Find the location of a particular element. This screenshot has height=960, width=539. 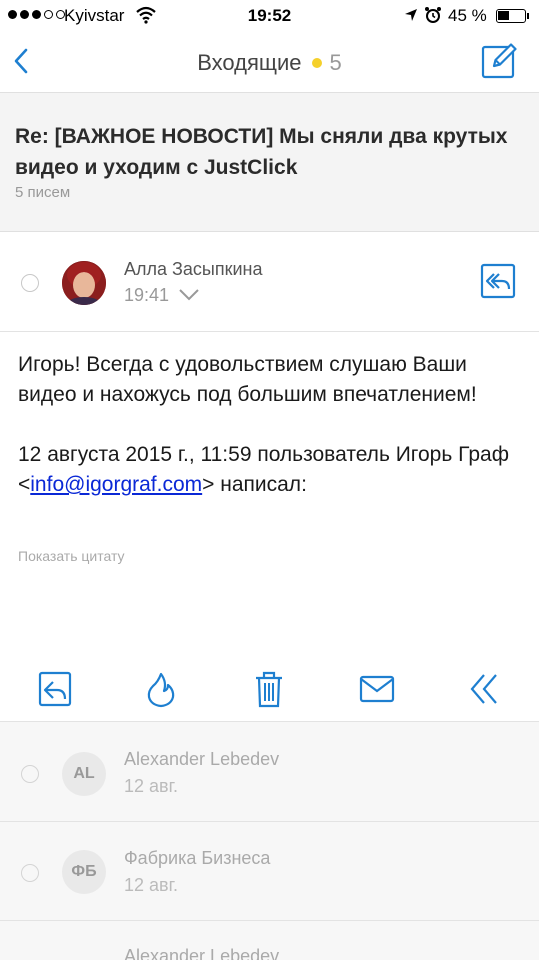

show-quote-link: Показать цитату is located at coordinates (71, 556).